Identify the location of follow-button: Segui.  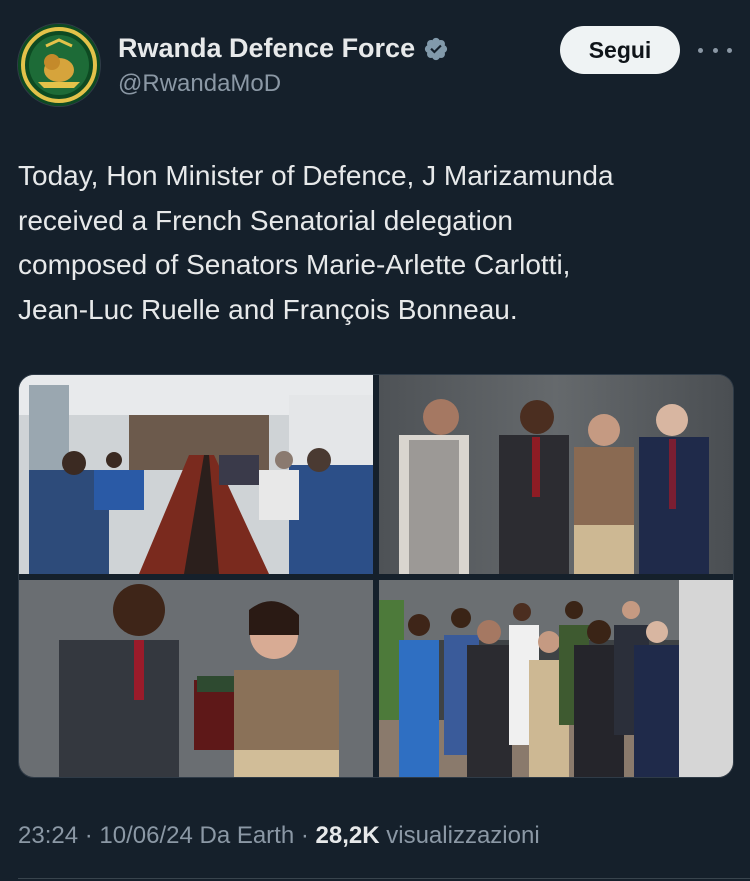
(620, 50).